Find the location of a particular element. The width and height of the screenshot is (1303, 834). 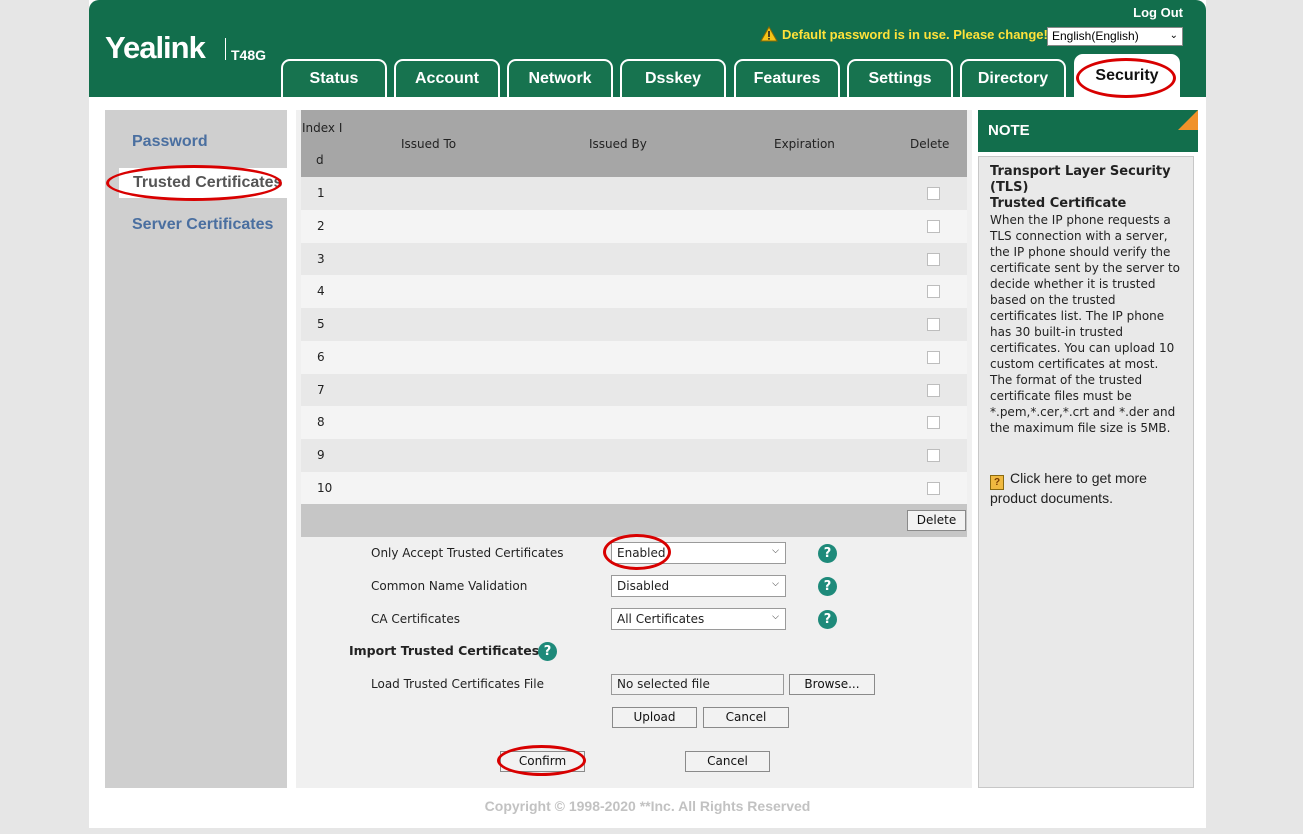

row-index: 5 is located at coordinates (321, 324).